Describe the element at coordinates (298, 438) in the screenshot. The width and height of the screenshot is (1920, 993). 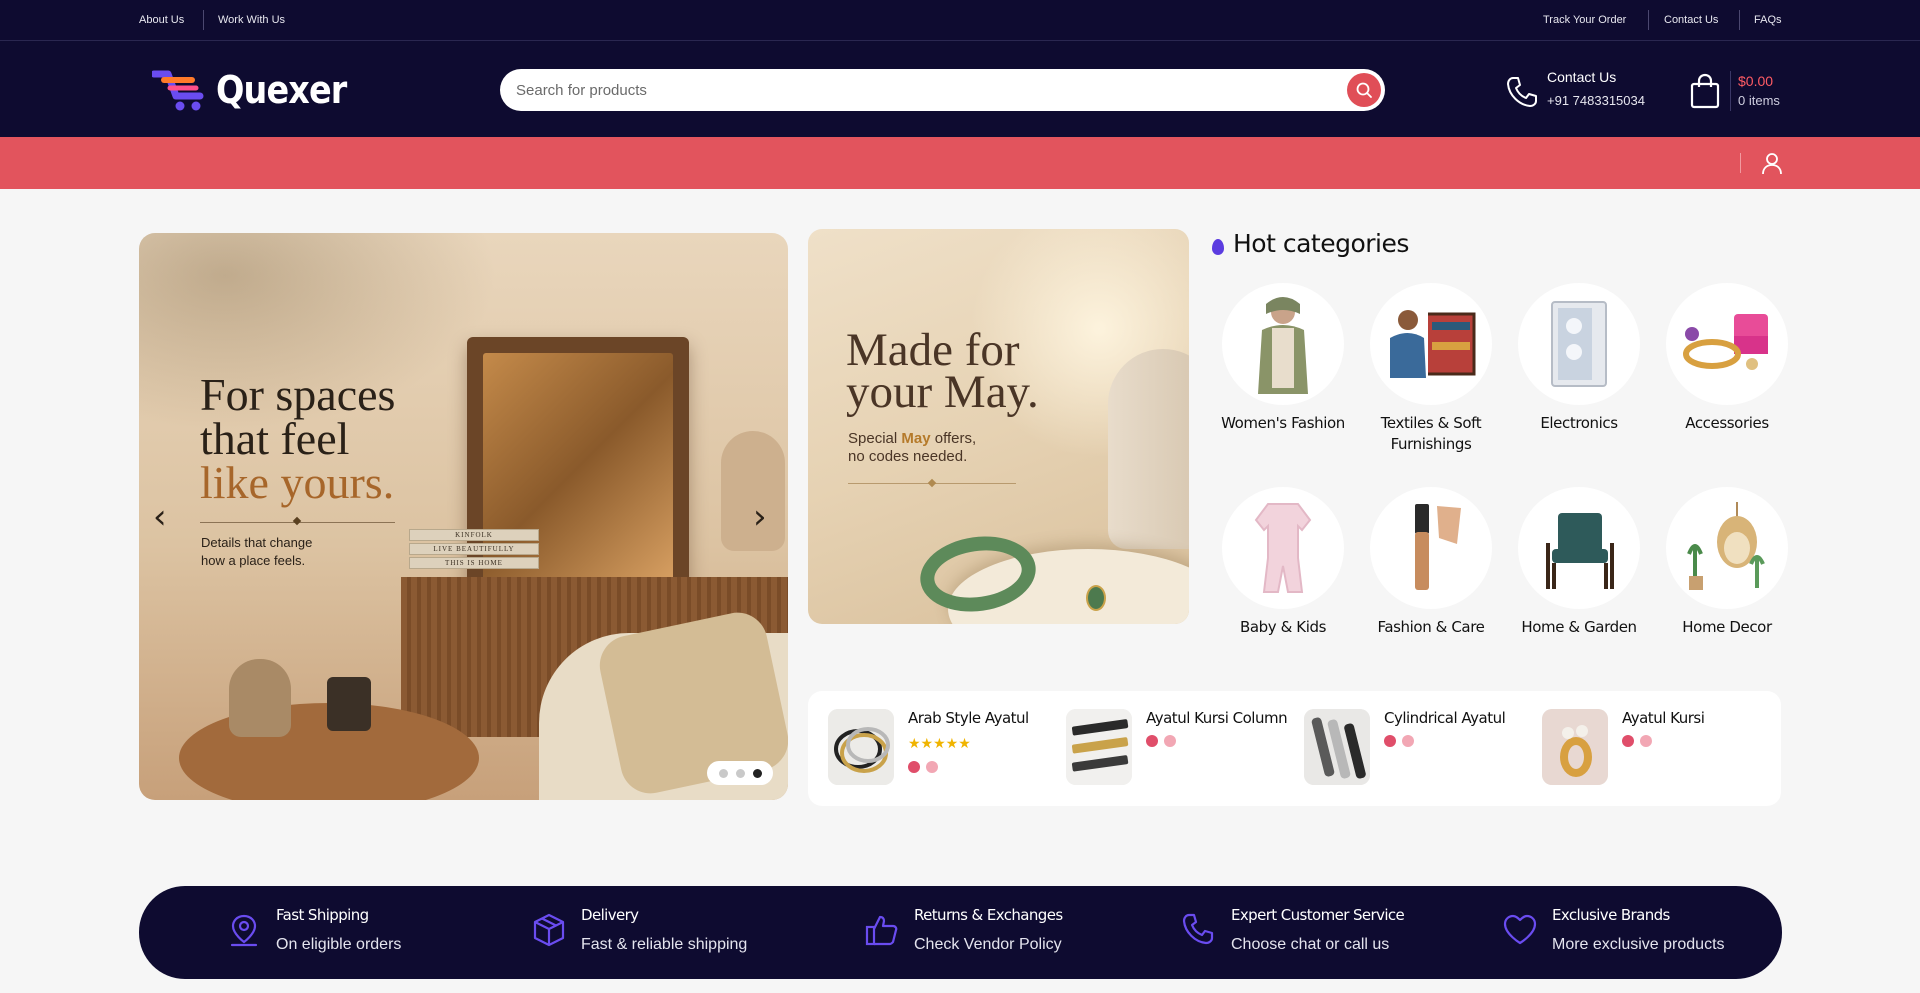
I see `hero-headline: For spaces that feel like yours.` at that location.